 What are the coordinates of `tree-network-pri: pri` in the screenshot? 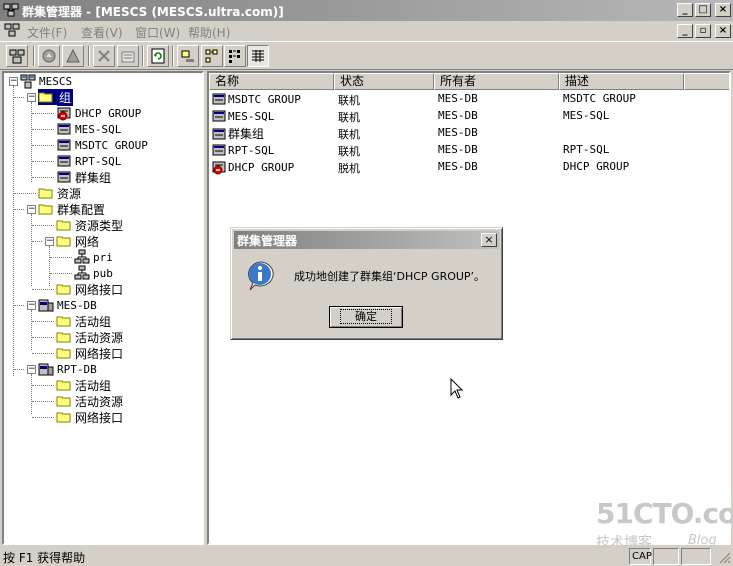 It's located at (93, 257).